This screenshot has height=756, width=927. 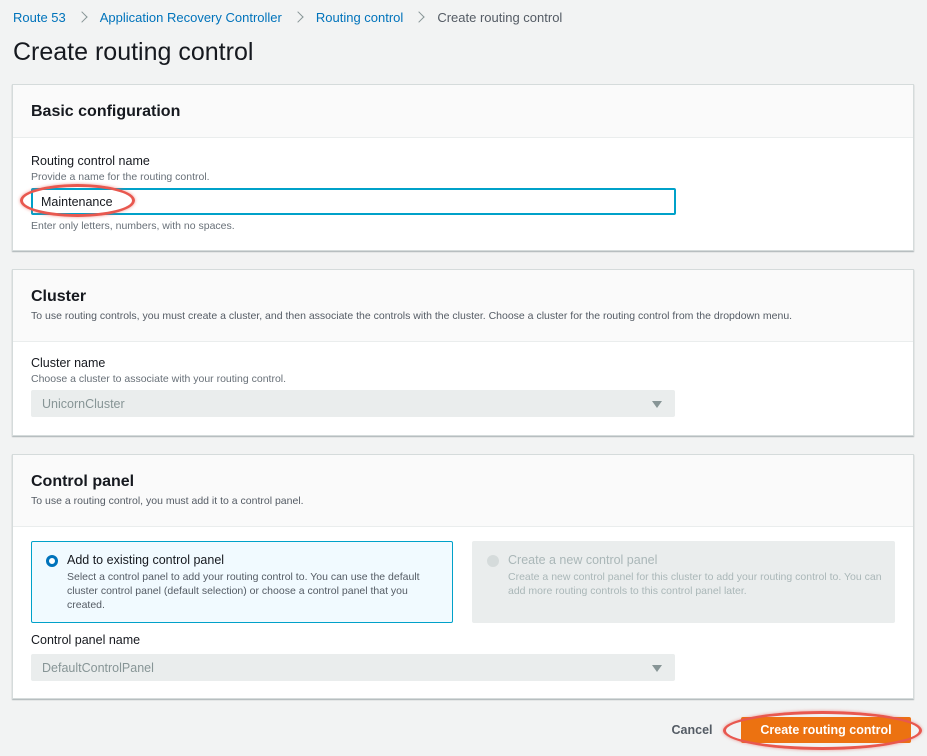 I want to click on control-panel-name-select: DefaultControlPanel, so click(x=353, y=667).